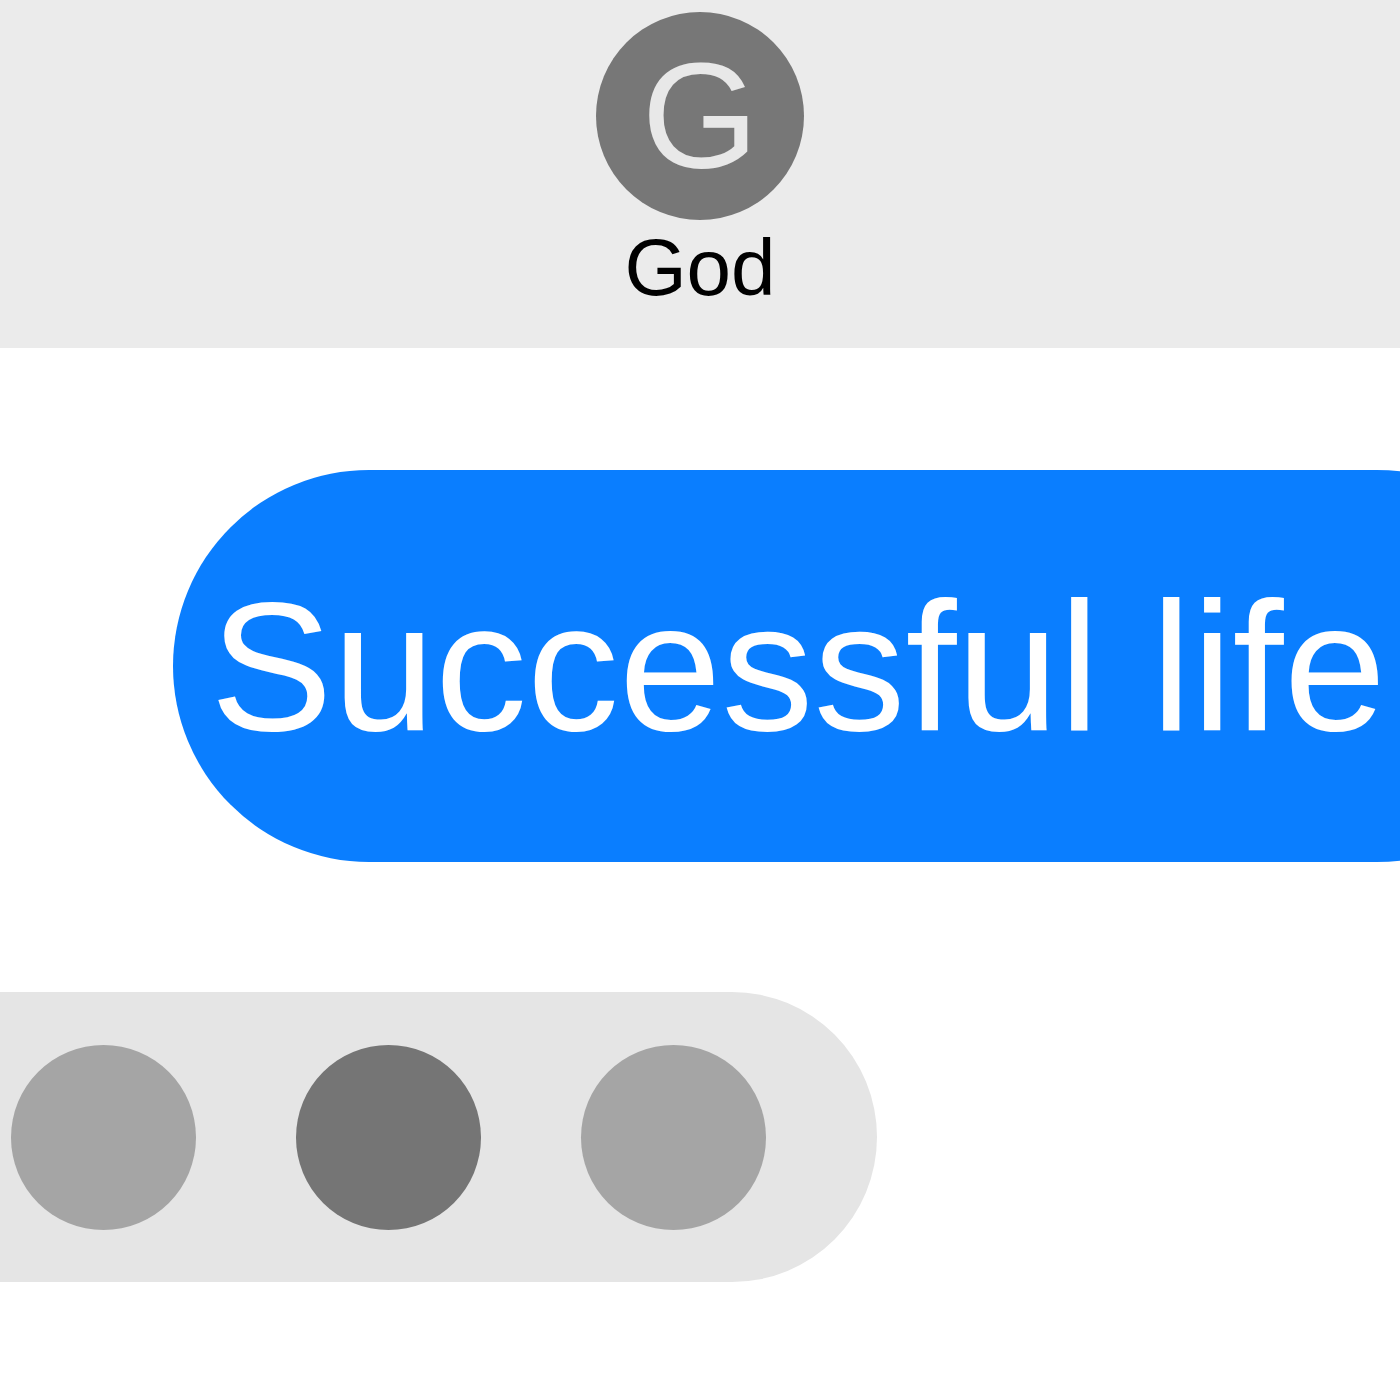 Image resolution: width=1400 pixels, height=1400 pixels. I want to click on avatar: G, so click(700, 116).